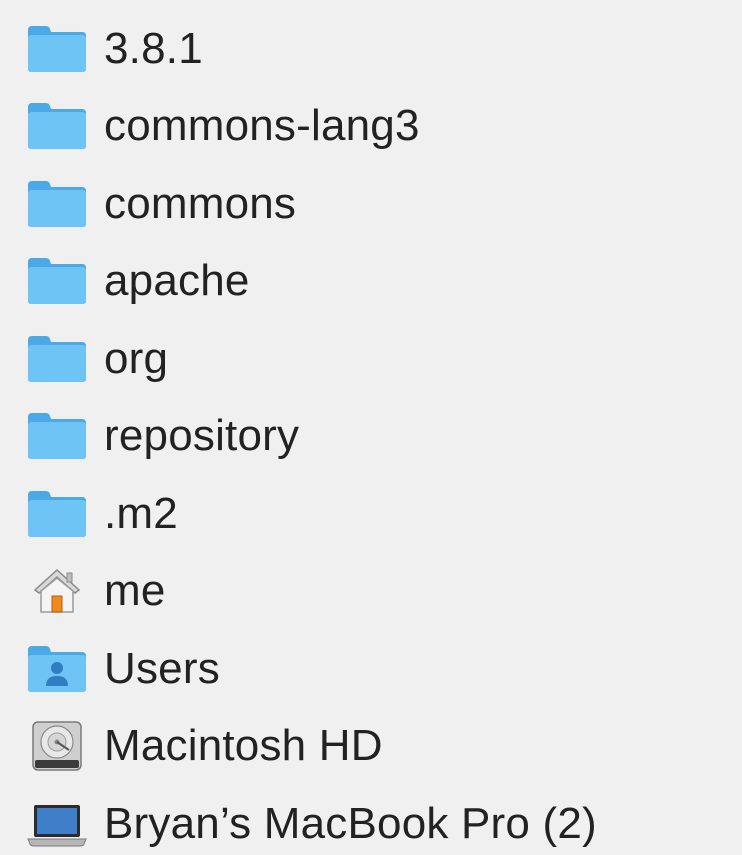 This screenshot has width=742, height=855. I want to click on path-item-org: org, so click(371, 359).